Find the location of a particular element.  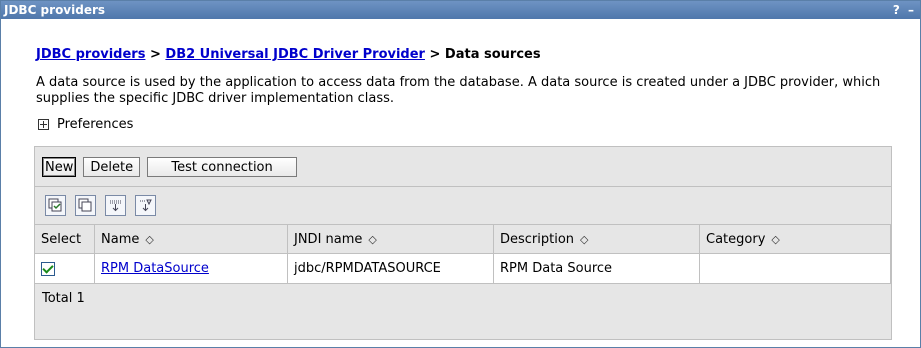

jndi-cell: jdbc/RPMDATASOURCE is located at coordinates (390, 268).